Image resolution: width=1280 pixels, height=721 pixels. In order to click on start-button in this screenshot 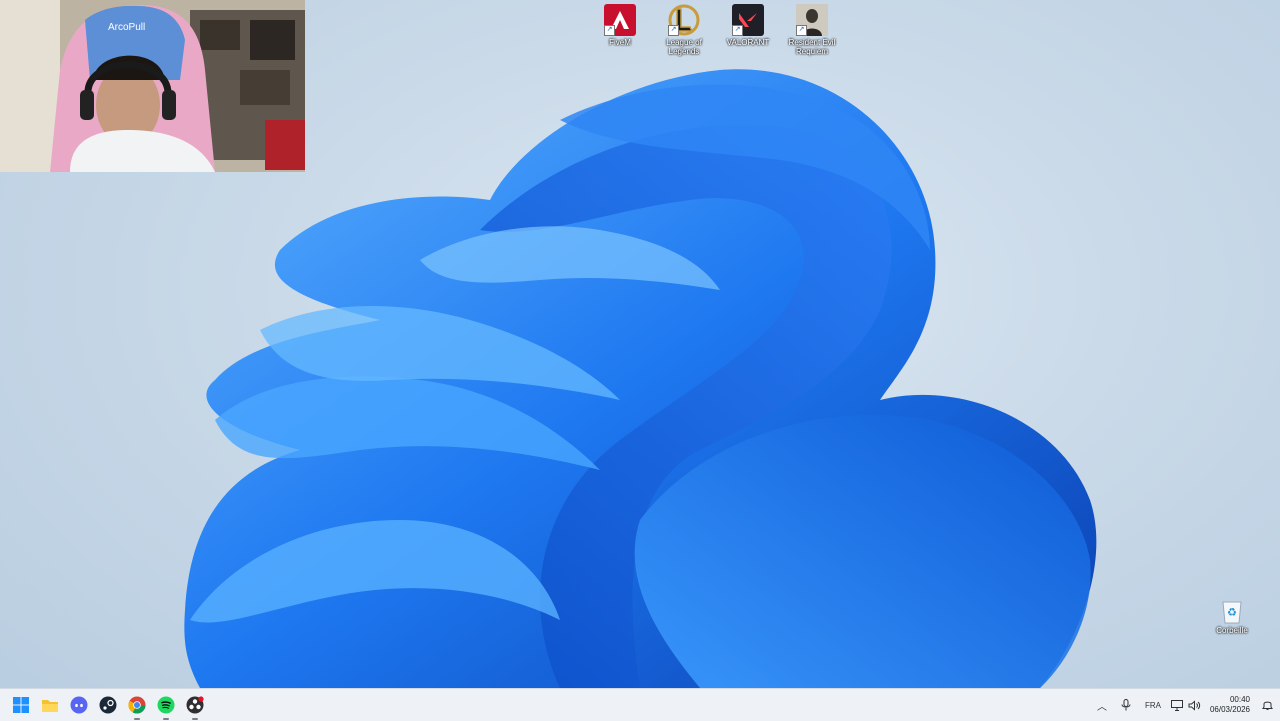, I will do `click(21, 705)`.